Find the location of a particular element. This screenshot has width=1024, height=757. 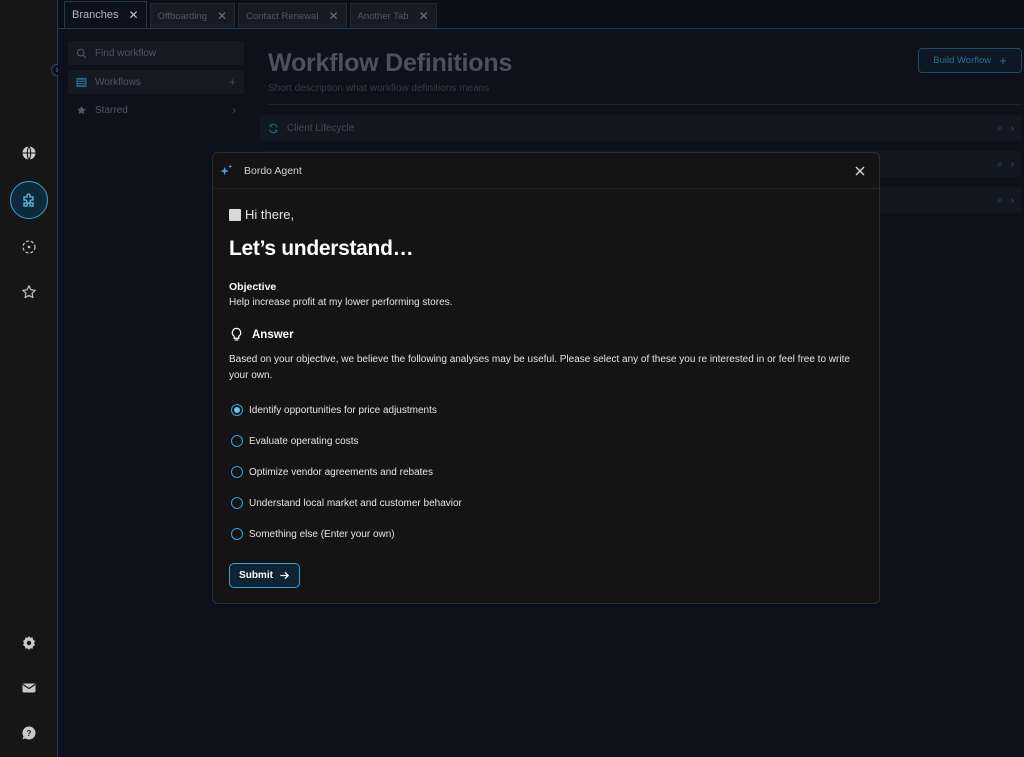

lightbulb-icon is located at coordinates (236, 334).